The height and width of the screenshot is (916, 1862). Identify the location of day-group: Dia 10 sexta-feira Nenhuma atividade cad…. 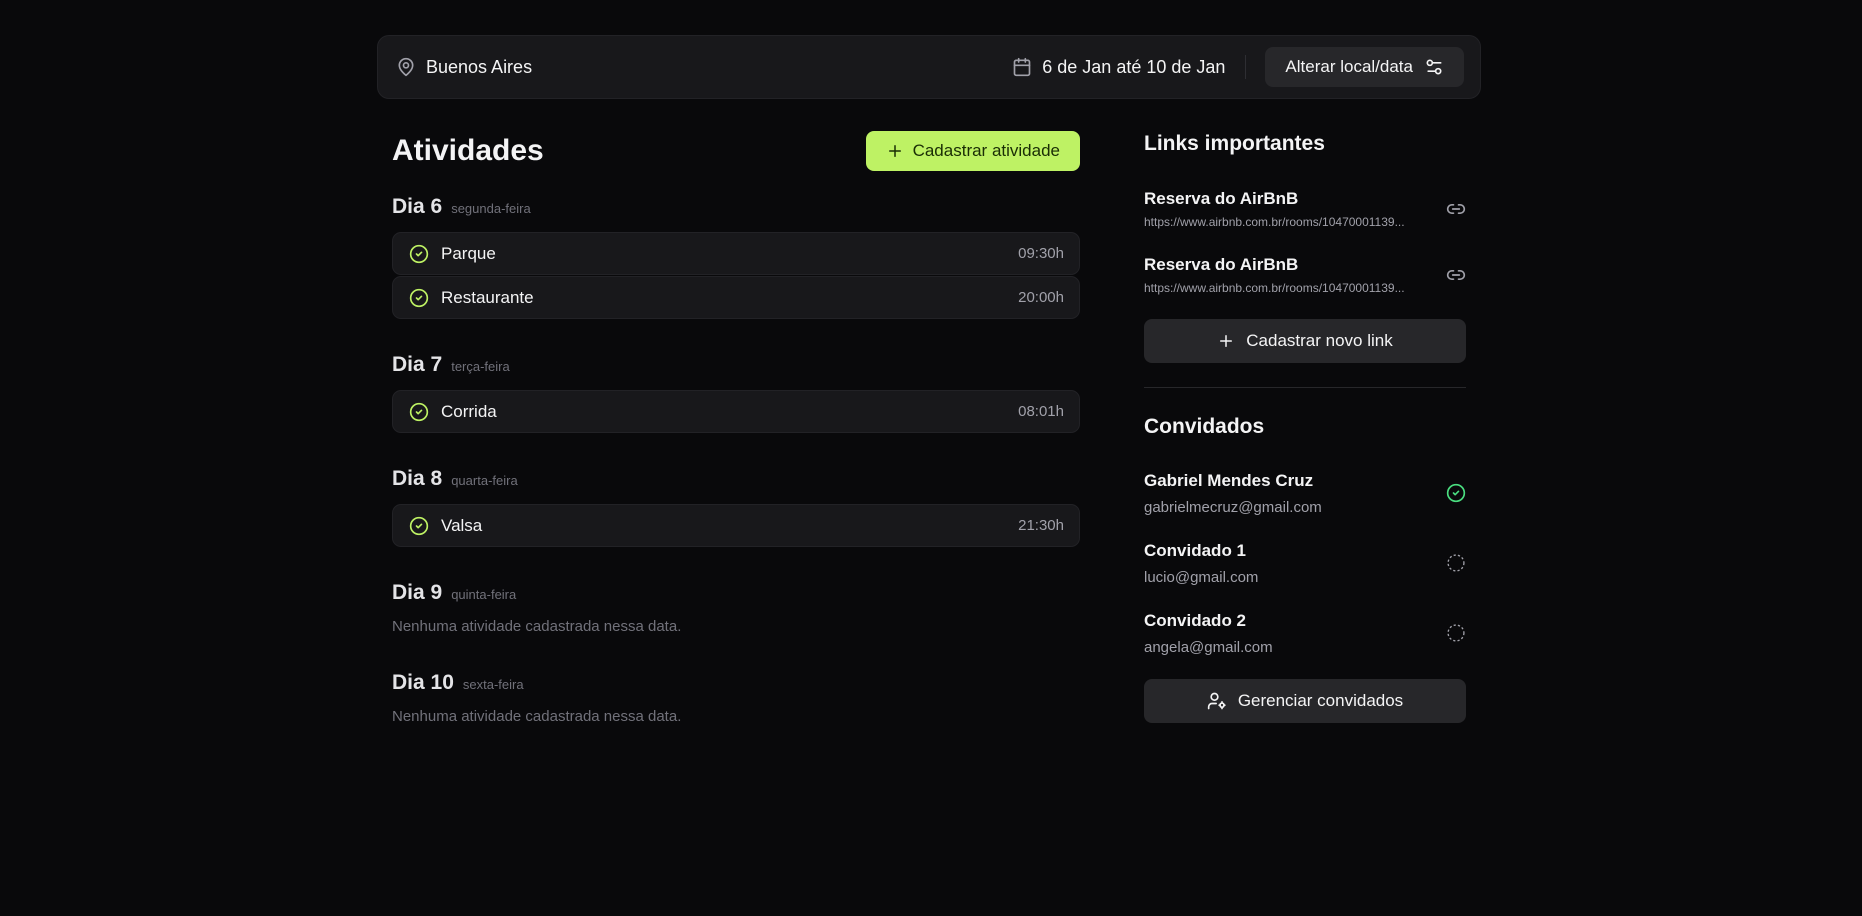
(736, 698).